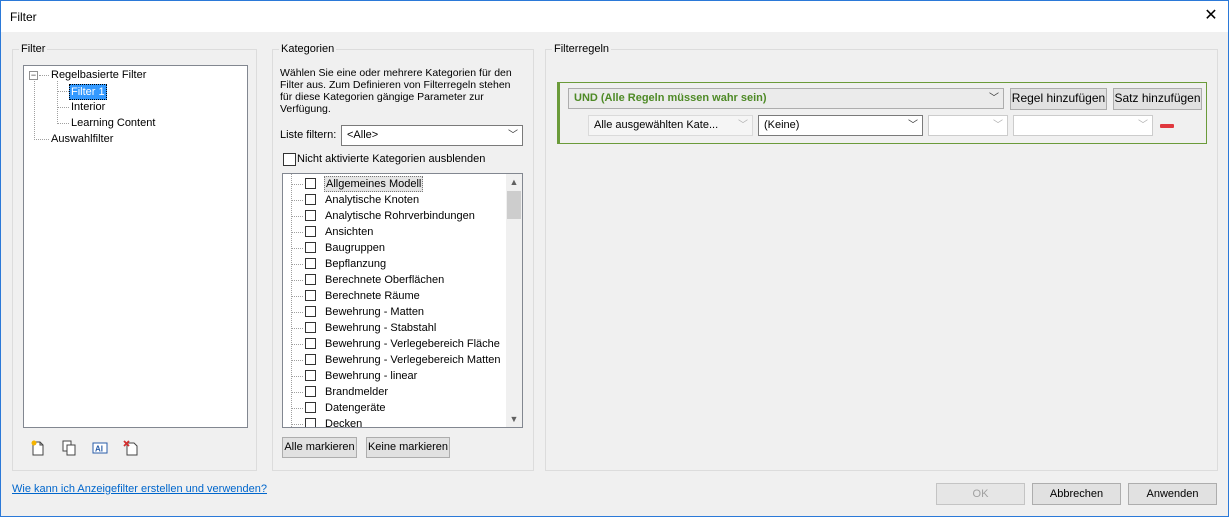 The image size is (1229, 517). Describe the element at coordinates (289, 159) in the screenshot. I see `hide-unchecked-checkbox` at that location.